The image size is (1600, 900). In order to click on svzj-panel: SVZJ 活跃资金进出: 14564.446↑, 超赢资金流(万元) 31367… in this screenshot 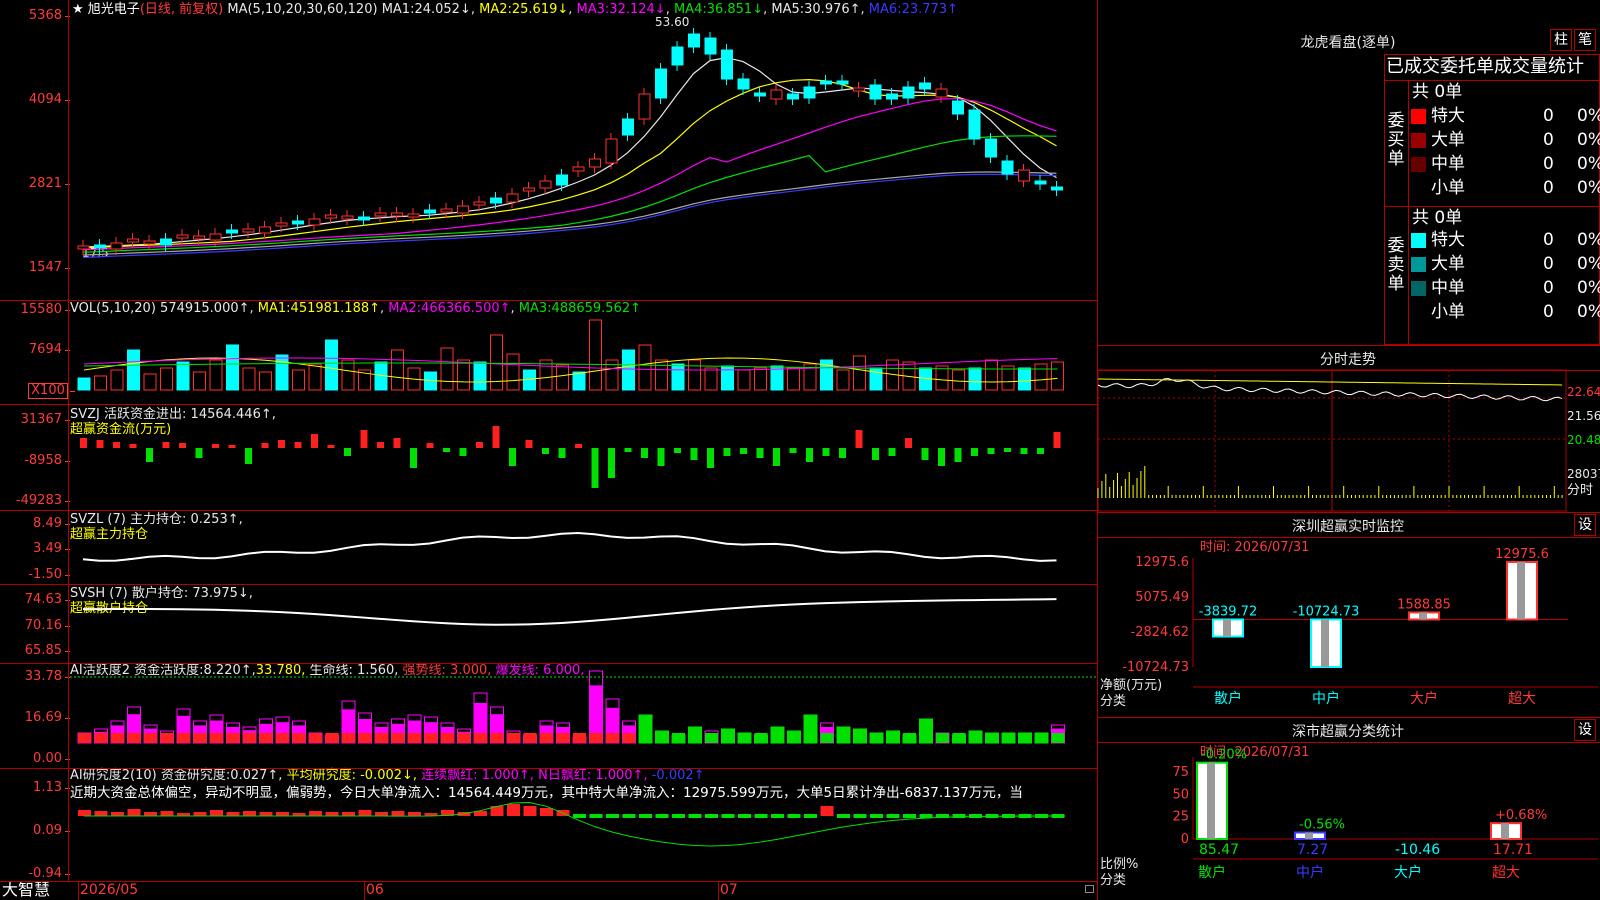, I will do `click(548, 457)`.